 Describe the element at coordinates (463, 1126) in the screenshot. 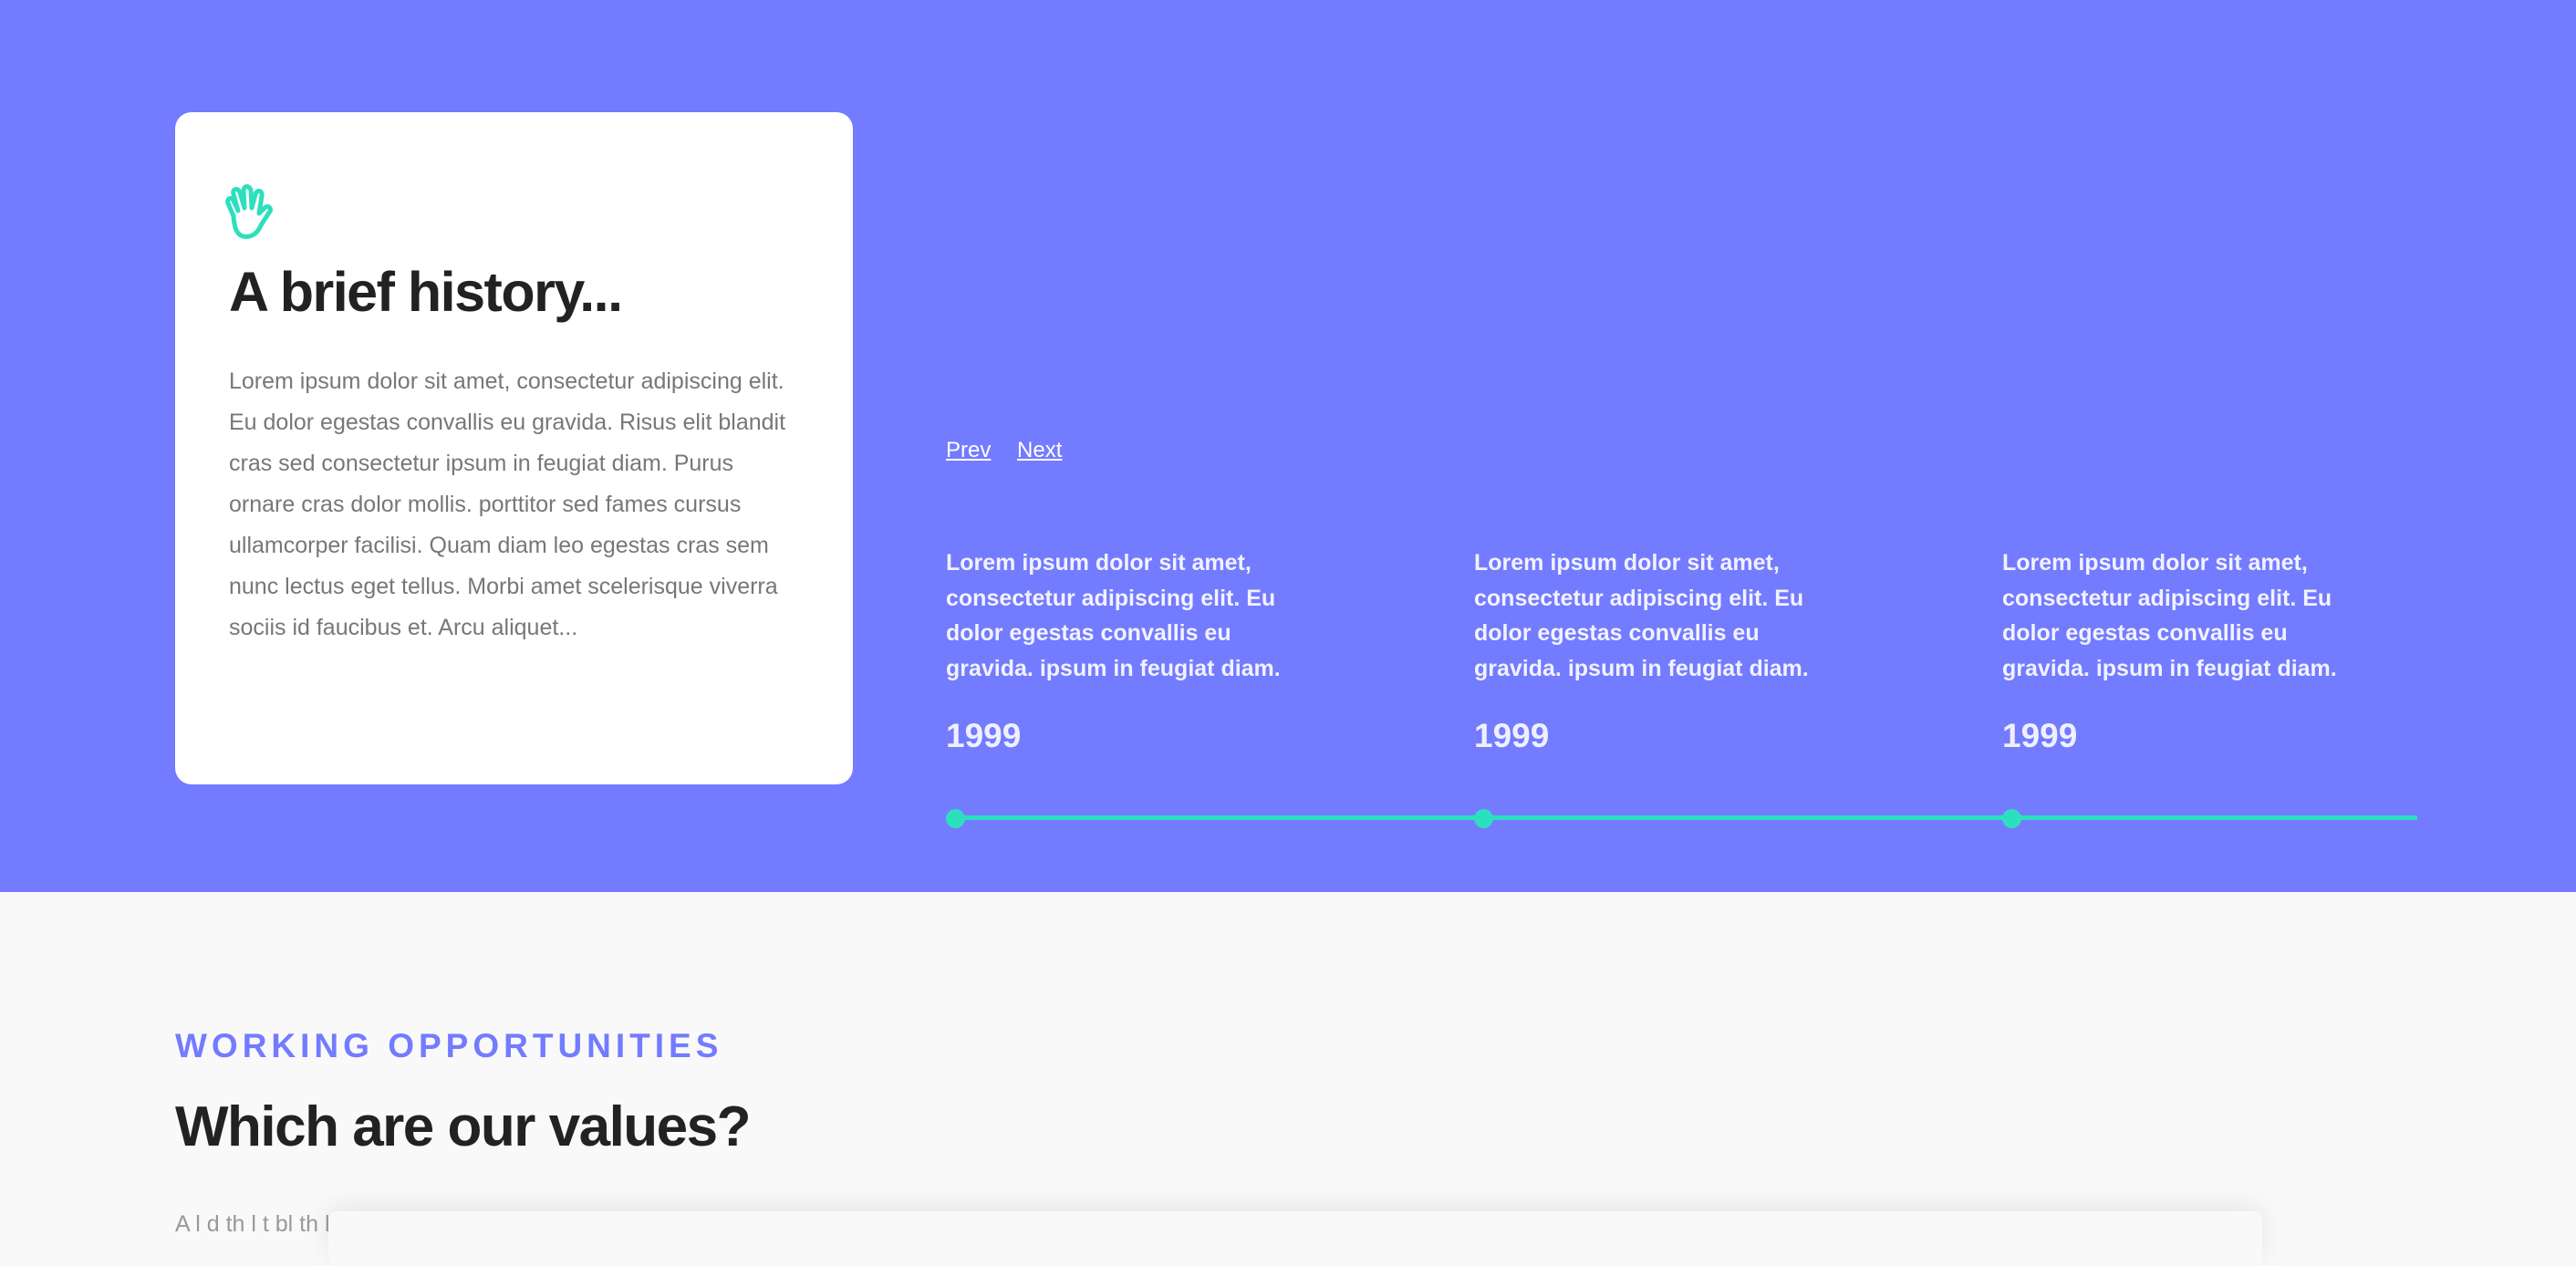

I see `section-title: Which are our values?` at that location.